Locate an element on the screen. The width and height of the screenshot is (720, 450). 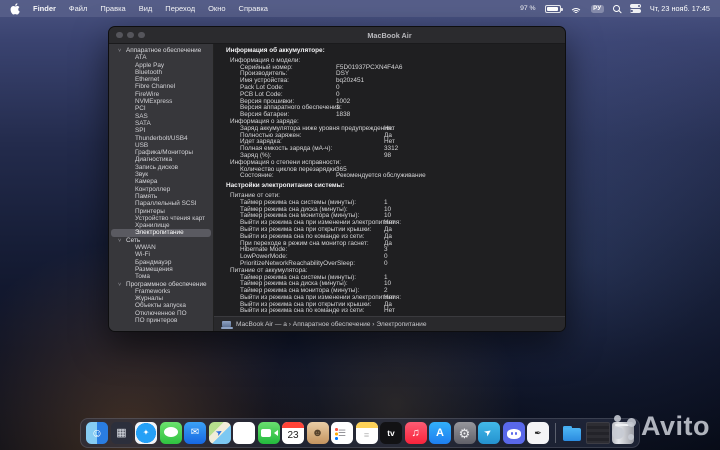
sidebar-item: Параллельный SCSI is located at coordinates (161, 203).